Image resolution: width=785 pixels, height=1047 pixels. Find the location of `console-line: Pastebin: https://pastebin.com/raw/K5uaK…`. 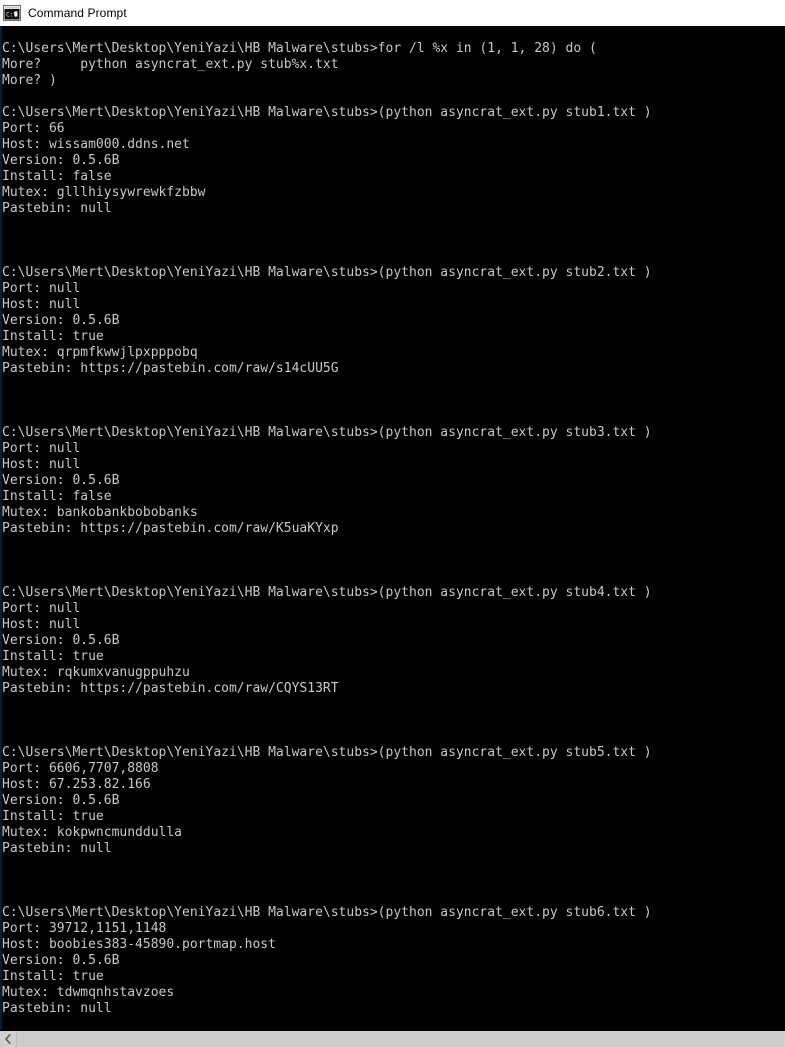

console-line: Pastebin: https://pastebin.com/raw/K5uaK… is located at coordinates (170, 528).